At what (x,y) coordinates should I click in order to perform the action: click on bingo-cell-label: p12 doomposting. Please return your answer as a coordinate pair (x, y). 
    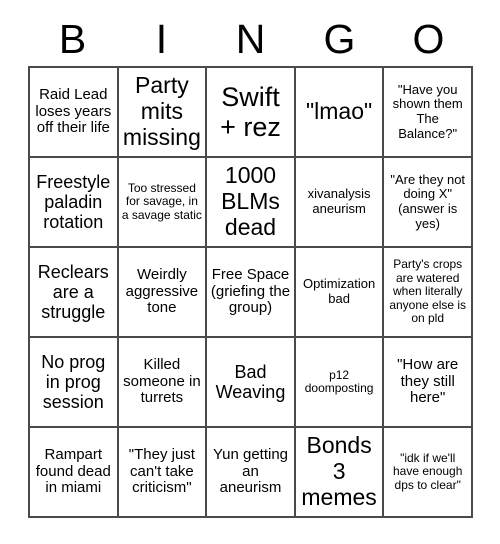
    Looking at the image, I should click on (339, 381).